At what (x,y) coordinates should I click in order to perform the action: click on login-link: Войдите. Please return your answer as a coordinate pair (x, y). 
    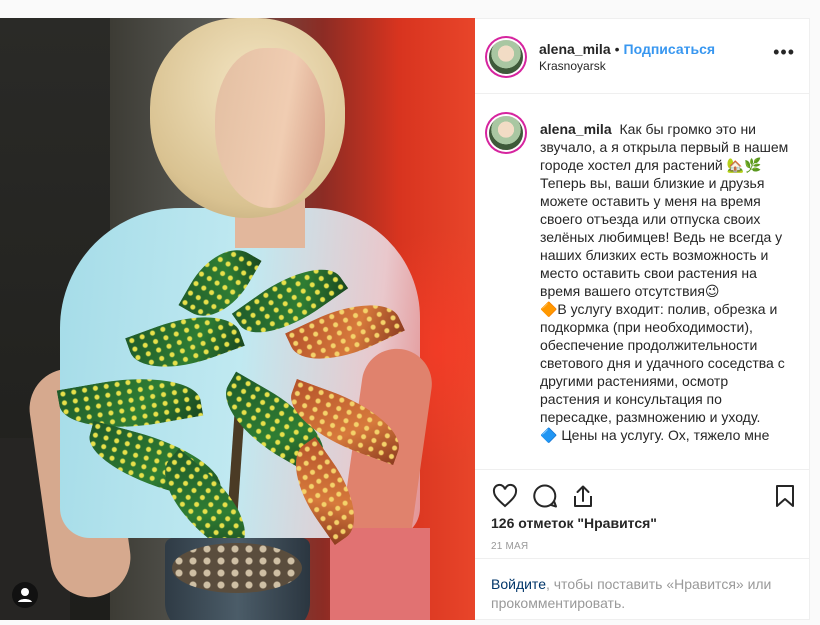
    Looking at the image, I should click on (518, 584).